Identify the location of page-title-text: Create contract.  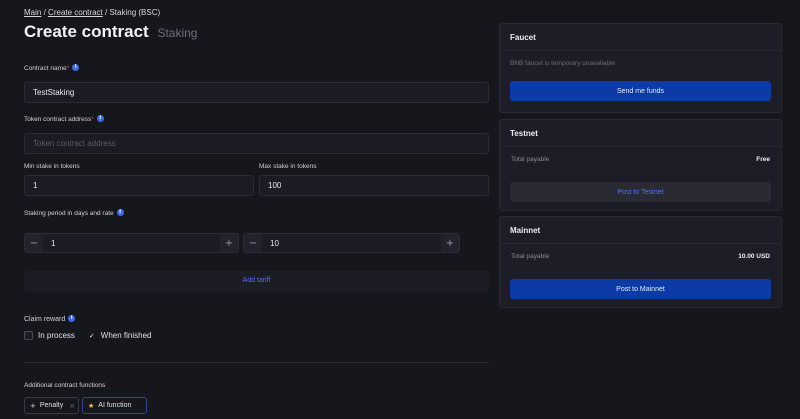
(86, 31).